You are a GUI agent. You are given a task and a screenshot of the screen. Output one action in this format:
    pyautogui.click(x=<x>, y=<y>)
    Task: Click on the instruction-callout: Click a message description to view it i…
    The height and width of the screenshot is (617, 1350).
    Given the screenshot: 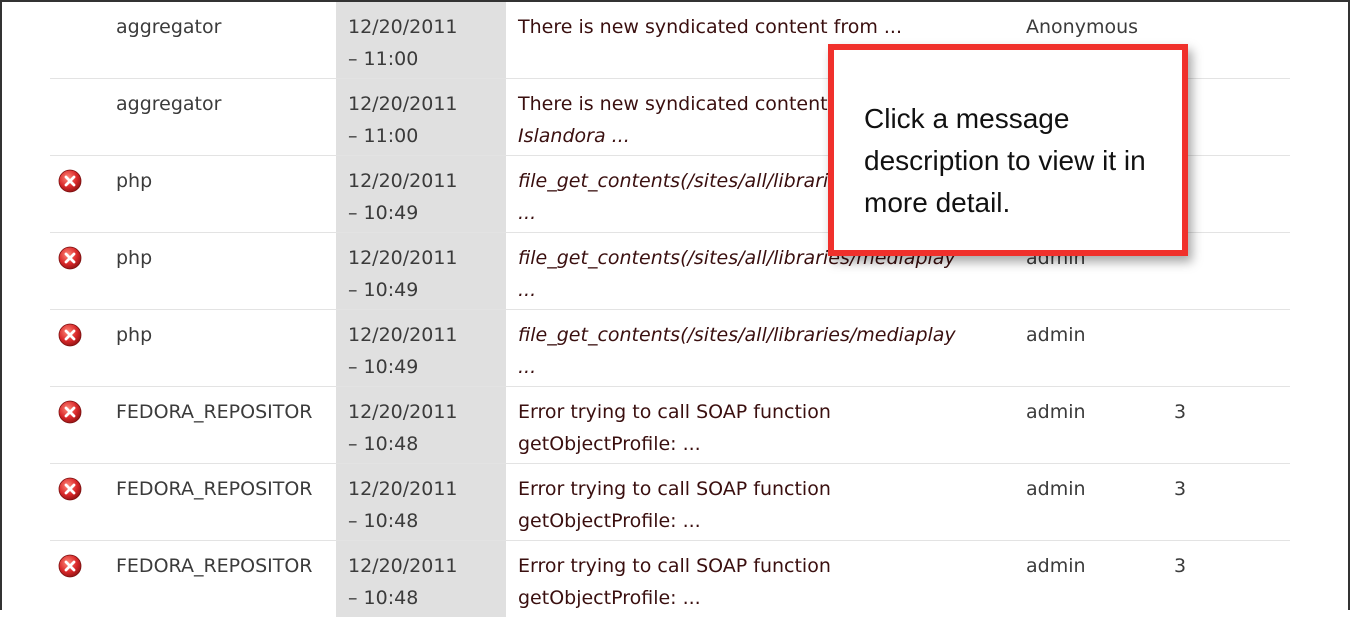 What is the action you would take?
    pyautogui.click(x=1008, y=150)
    